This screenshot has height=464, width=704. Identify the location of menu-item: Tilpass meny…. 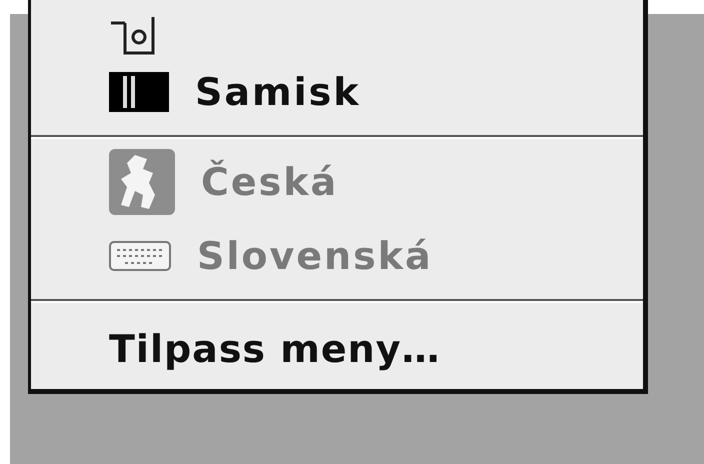
(337, 349).